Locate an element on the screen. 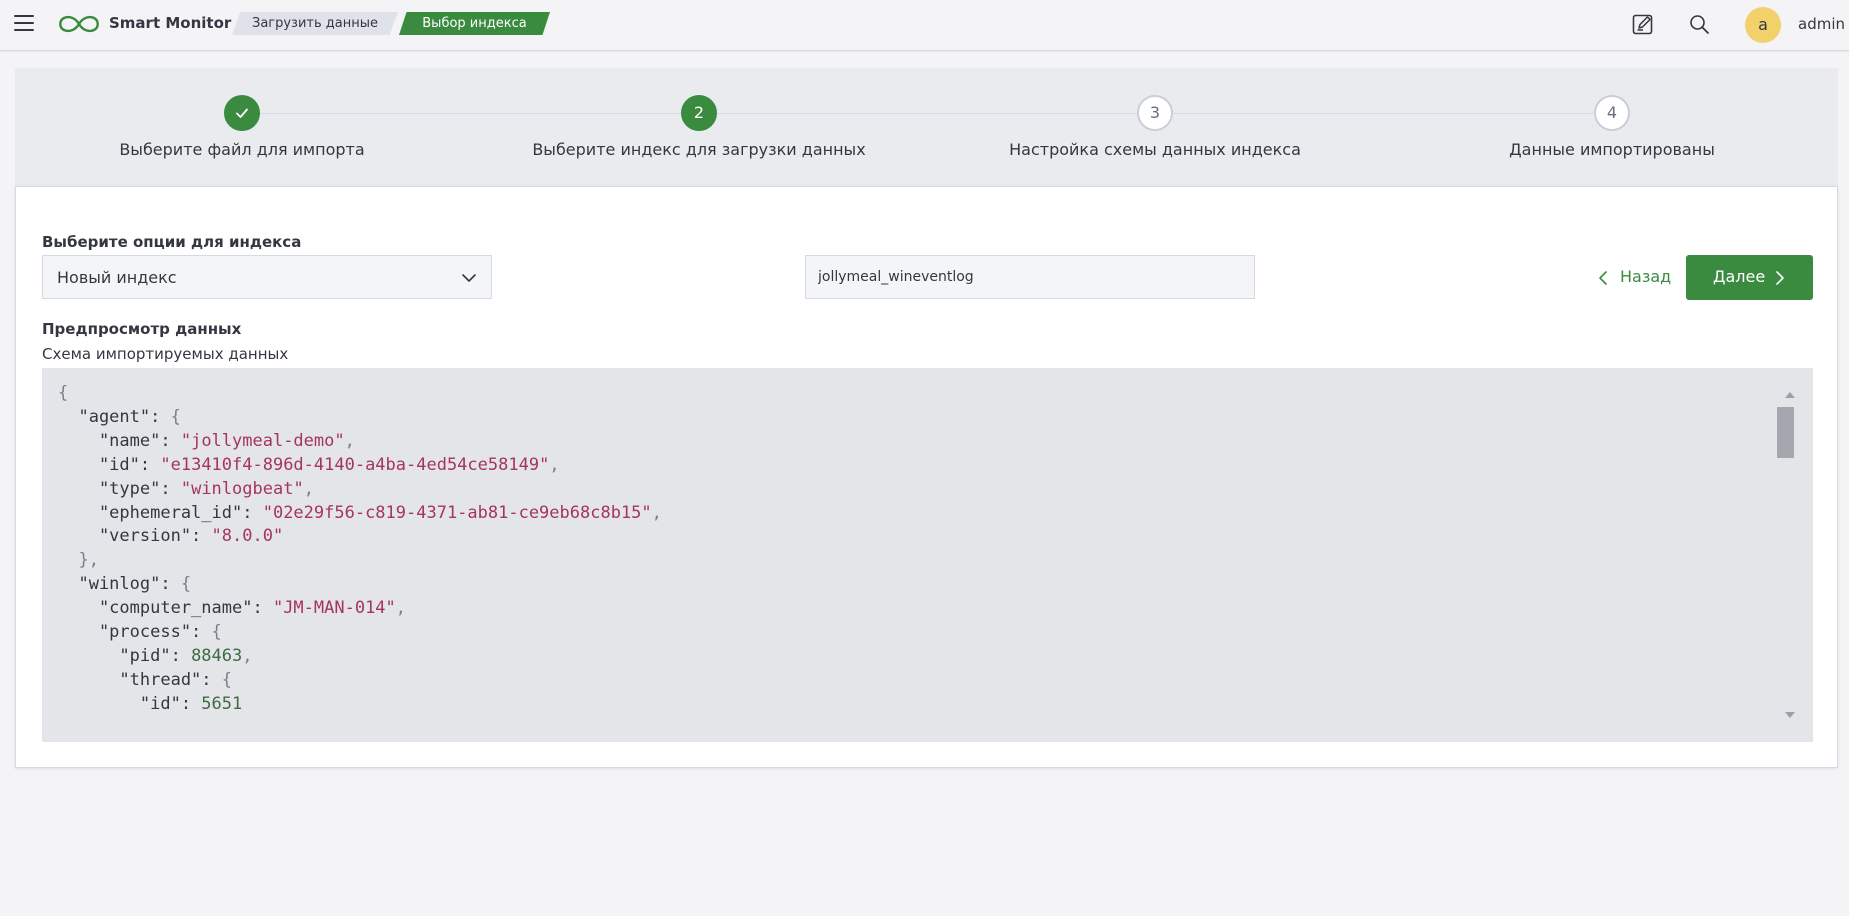 The height and width of the screenshot is (916, 1849). edit-icon is located at coordinates (1643, 24).